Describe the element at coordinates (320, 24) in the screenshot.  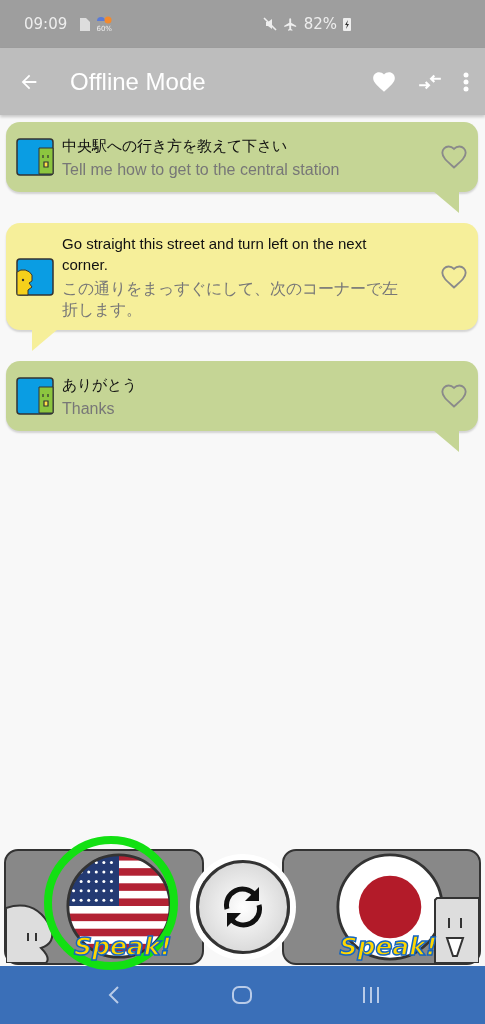
I see `battery-percent: 82%` at that location.